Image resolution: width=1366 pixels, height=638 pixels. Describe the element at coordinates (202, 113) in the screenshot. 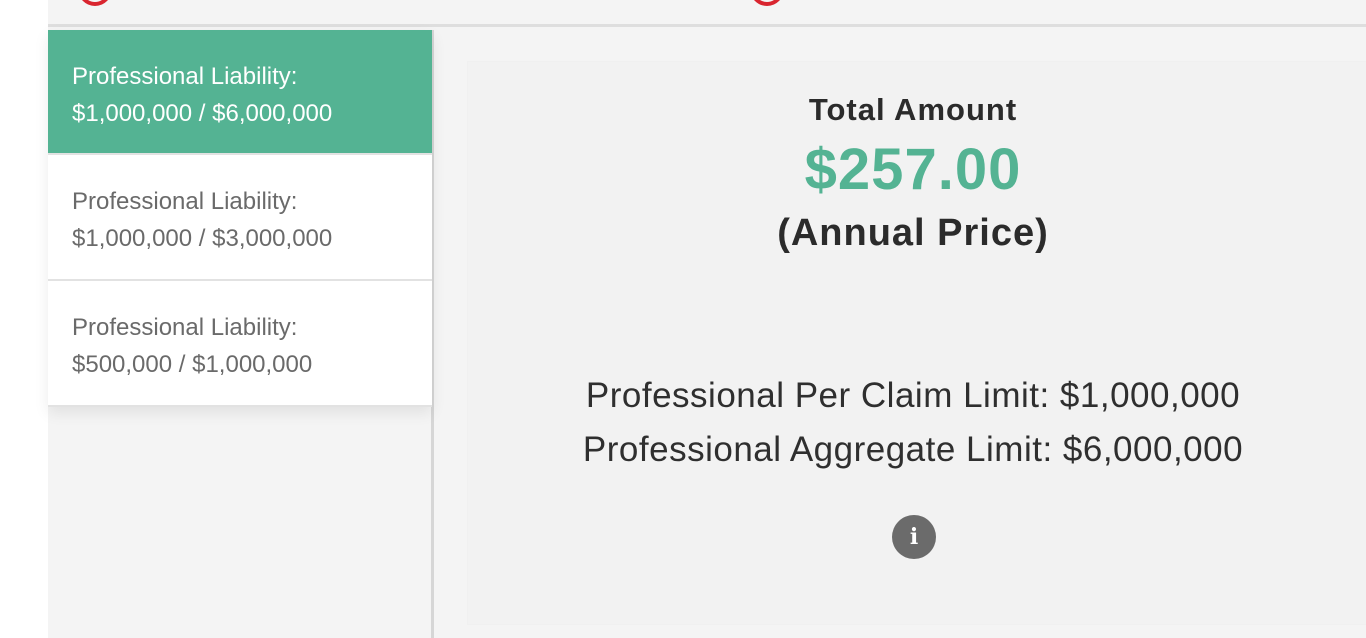

I see `coverage-option-limits: $1,000,000 / $6,000,000` at that location.